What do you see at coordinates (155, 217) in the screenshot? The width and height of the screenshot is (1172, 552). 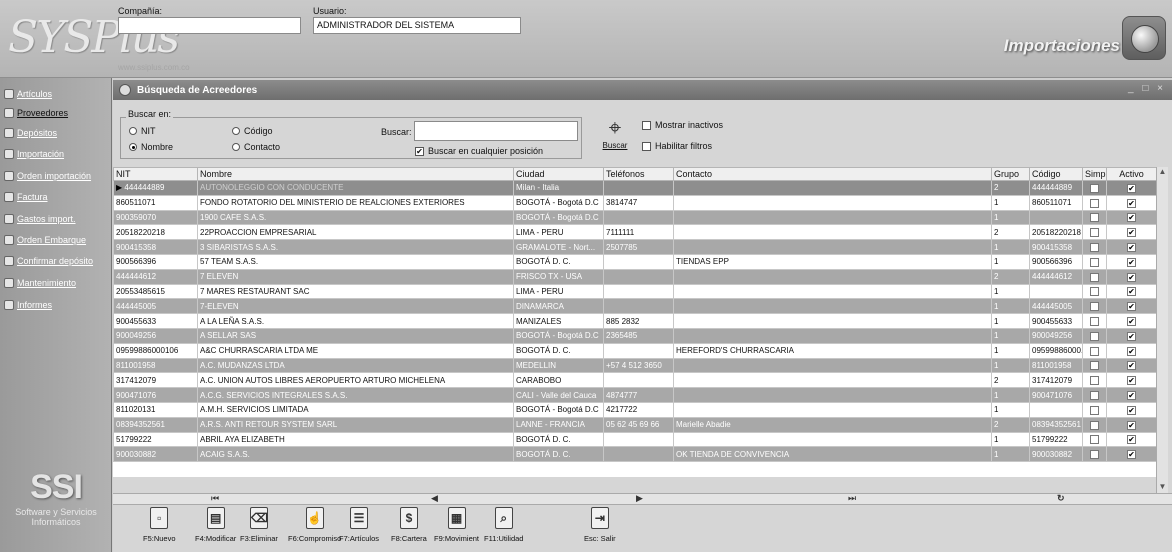 I see `cell-nit: 900359070` at bounding box center [155, 217].